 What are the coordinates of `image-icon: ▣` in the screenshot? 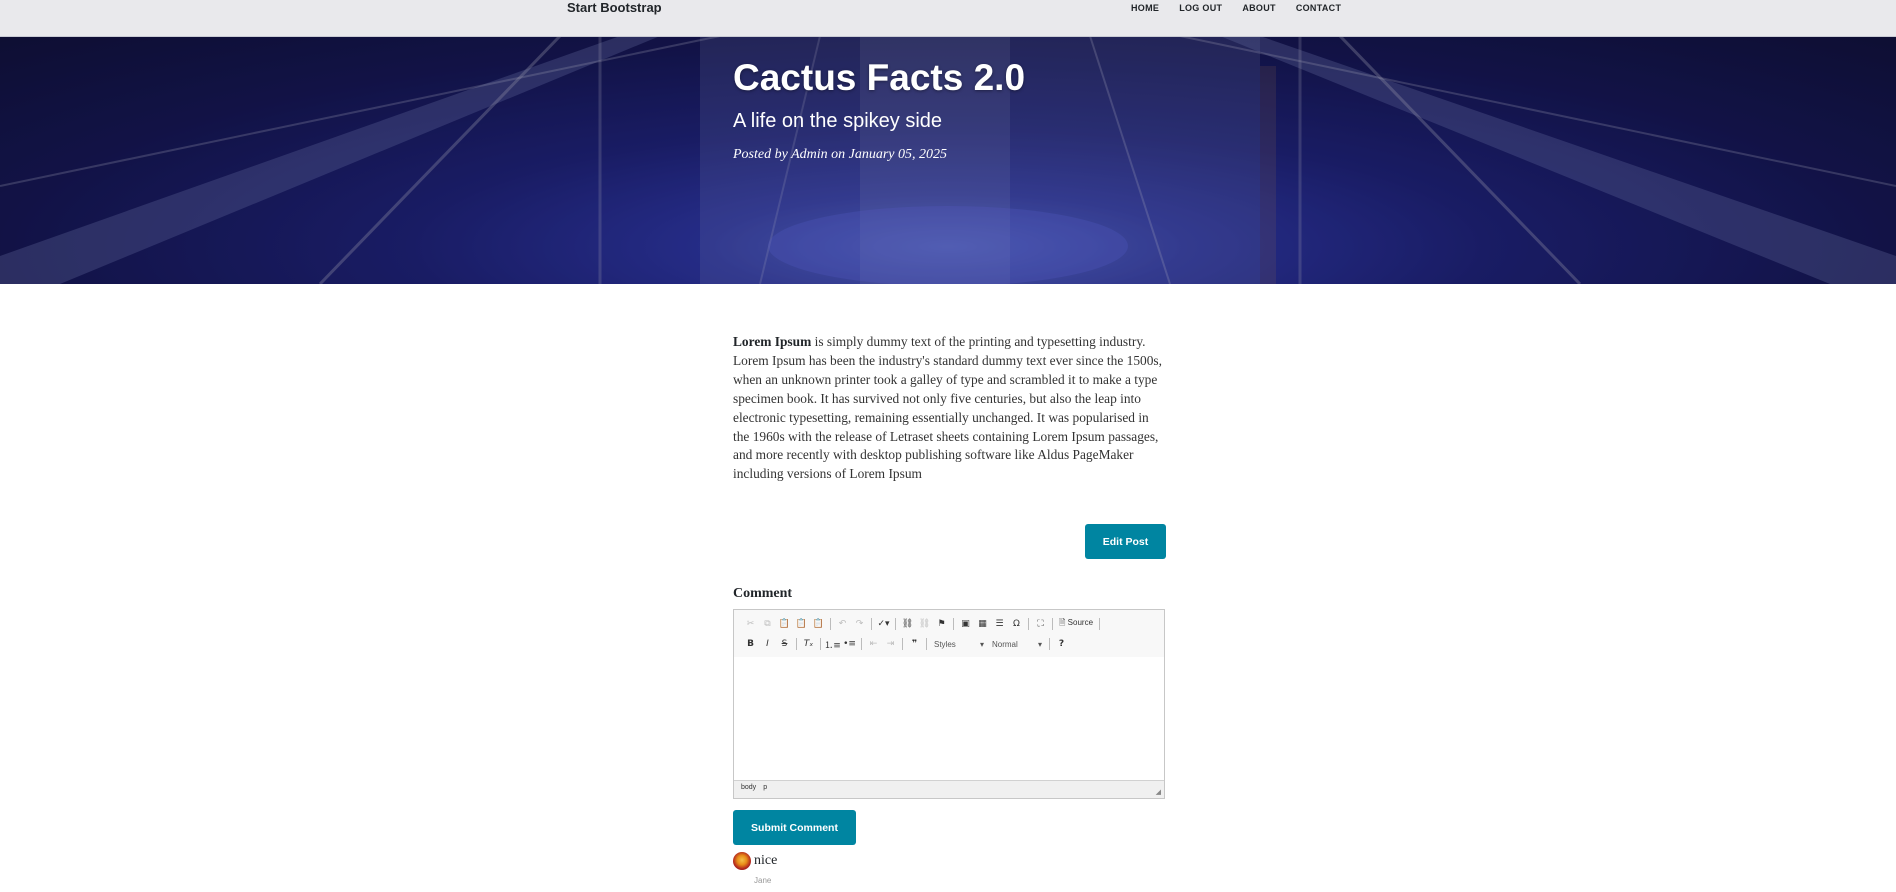 It's located at (965, 624).